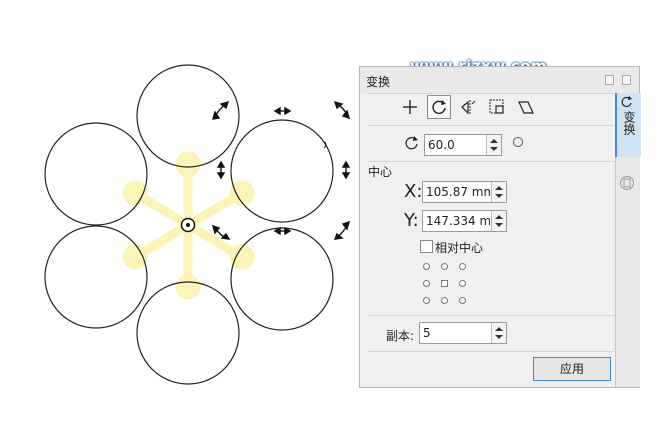 The width and height of the screenshot is (669, 422). What do you see at coordinates (459, 248) in the screenshot?
I see `relative-center-label: 相对中心` at bounding box center [459, 248].